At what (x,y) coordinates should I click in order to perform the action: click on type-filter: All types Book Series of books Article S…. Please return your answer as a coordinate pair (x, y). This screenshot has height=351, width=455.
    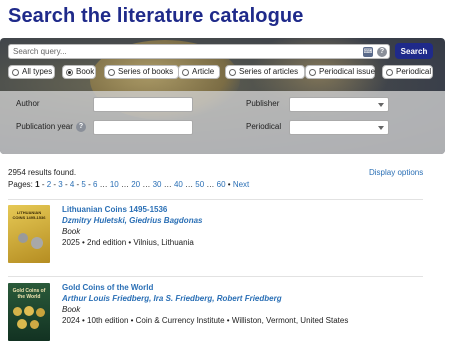
    Looking at the image, I should click on (223, 72).